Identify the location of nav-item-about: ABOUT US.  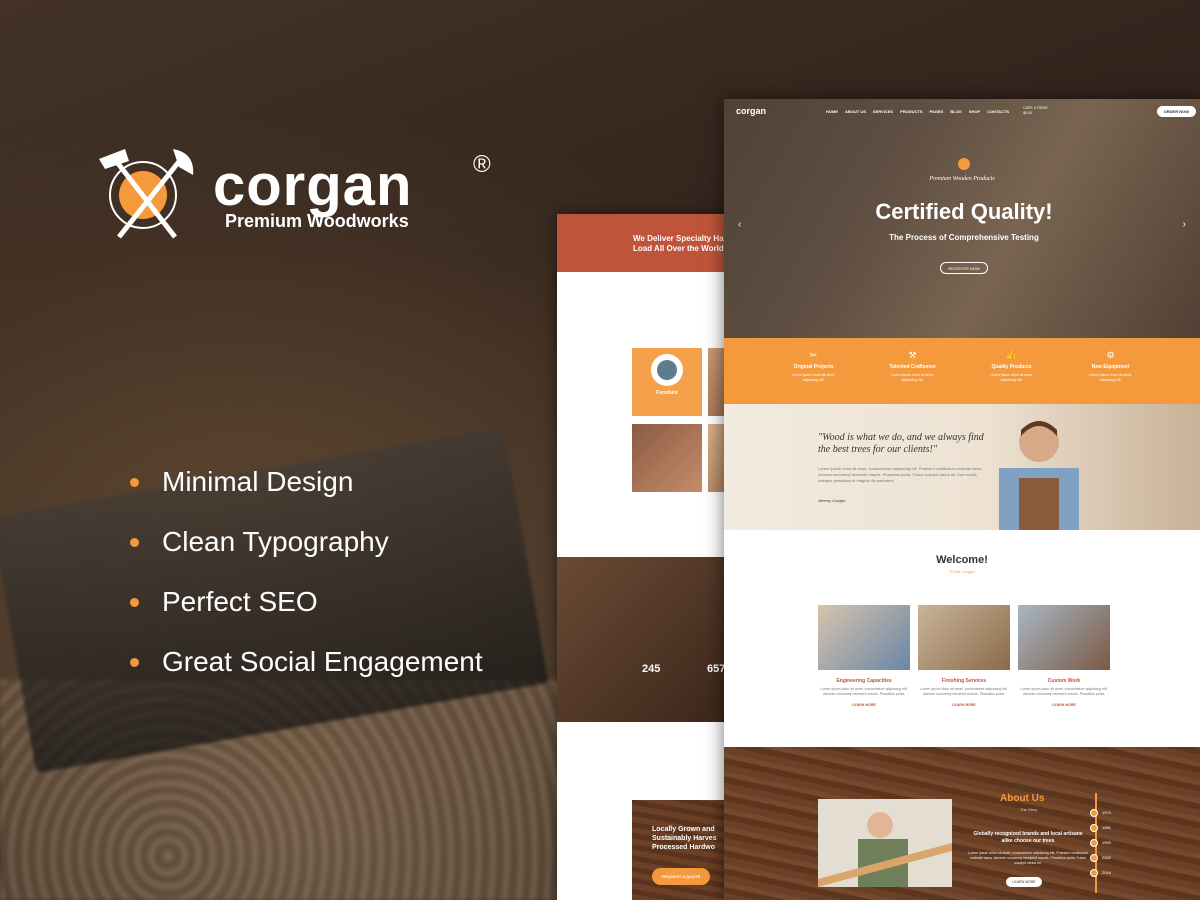
(855, 111).